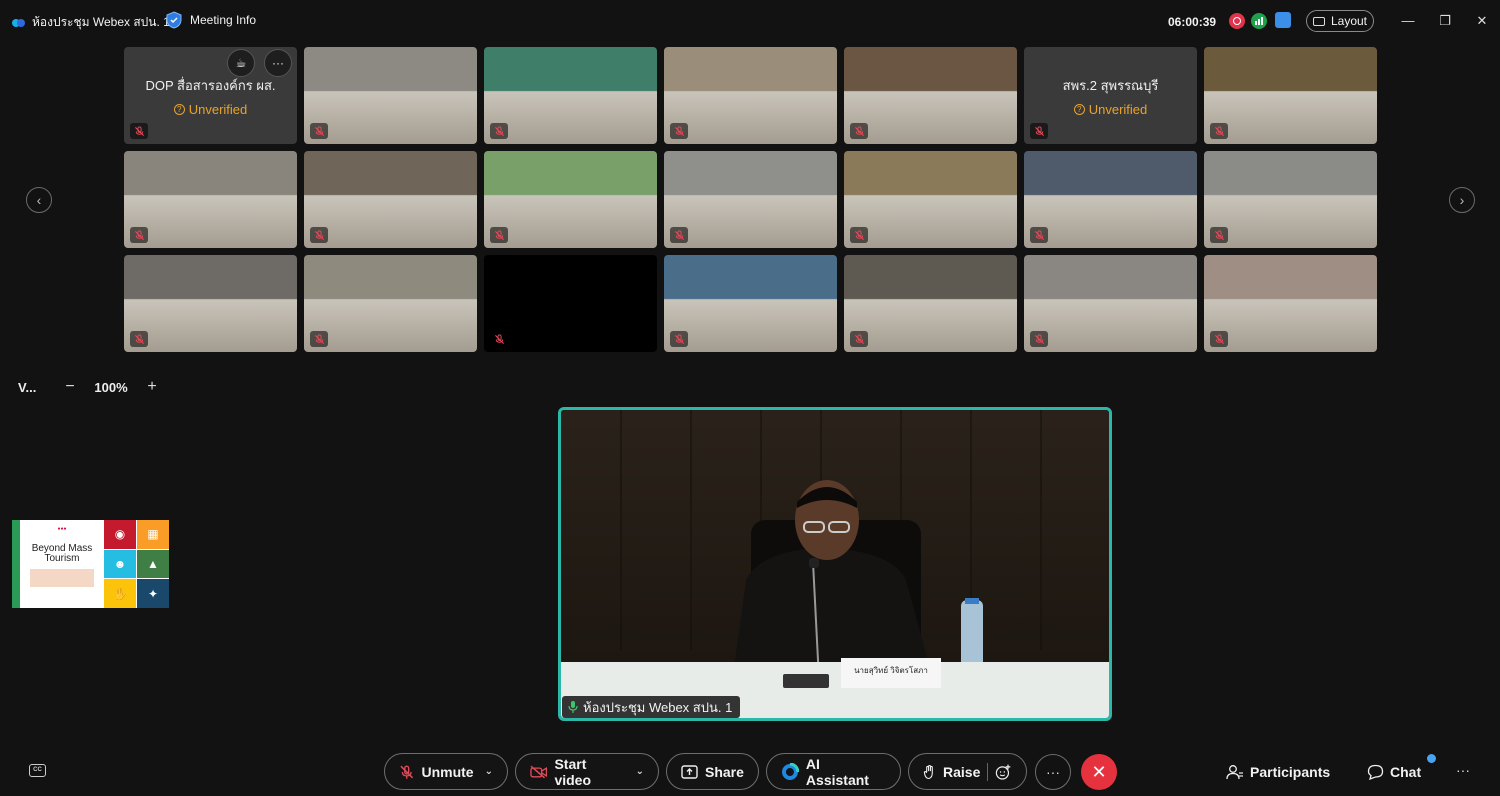 This screenshot has width=1500, height=796. Describe the element at coordinates (1445, 21) in the screenshot. I see `restore-icon: ❐` at that location.